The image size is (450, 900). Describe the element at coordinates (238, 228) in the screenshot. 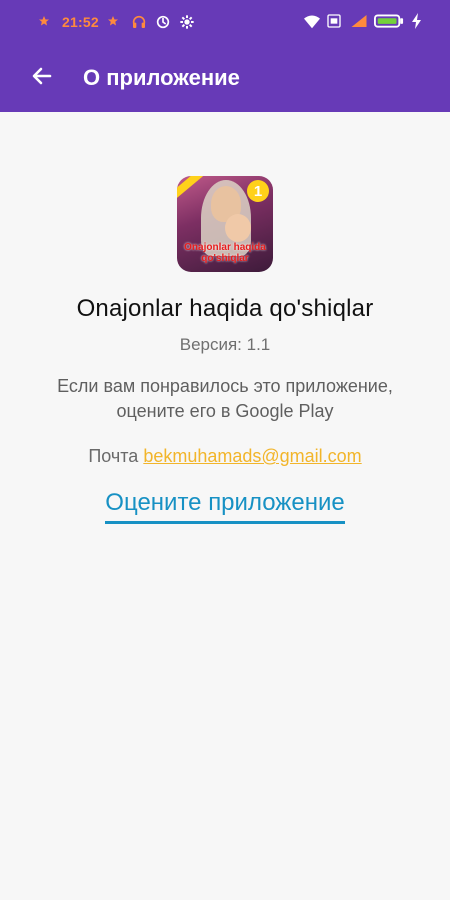

I see `child-face` at that location.